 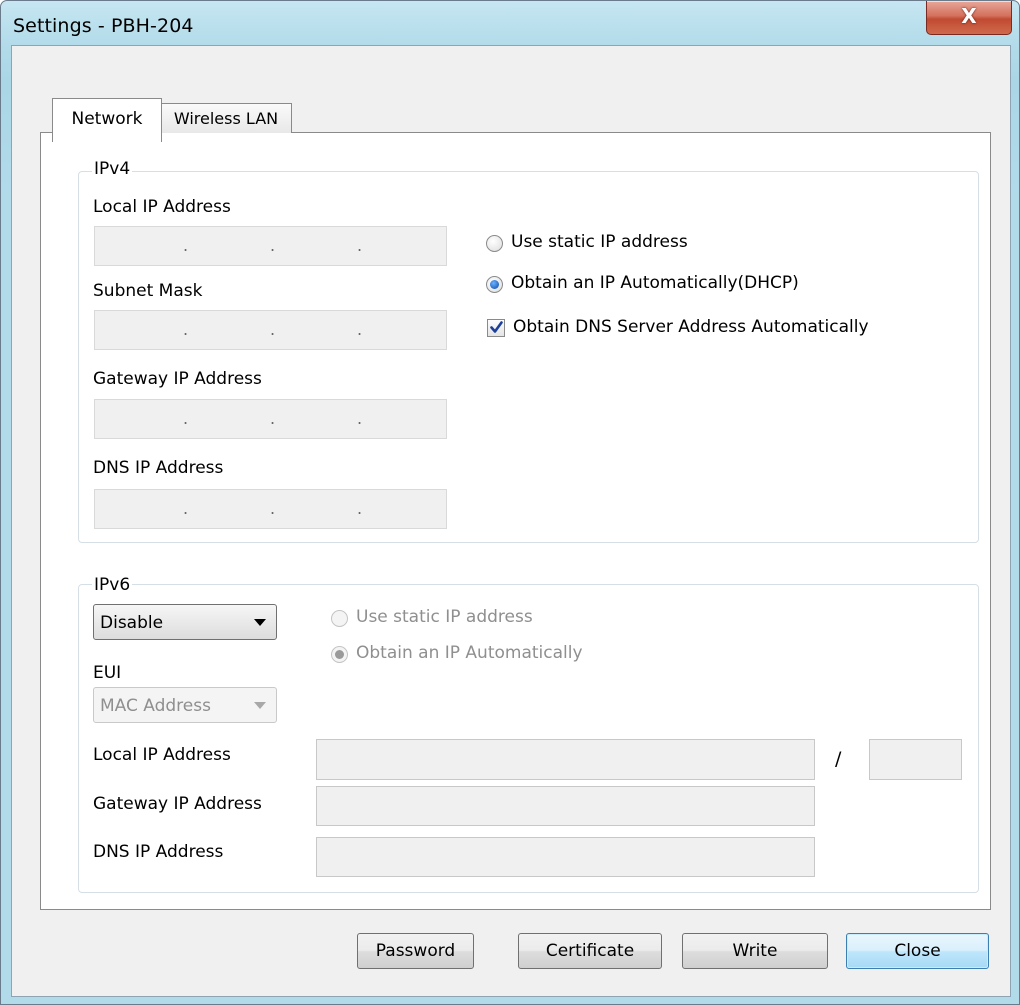 What do you see at coordinates (917, 951) in the screenshot?
I see `close-button: Close` at bounding box center [917, 951].